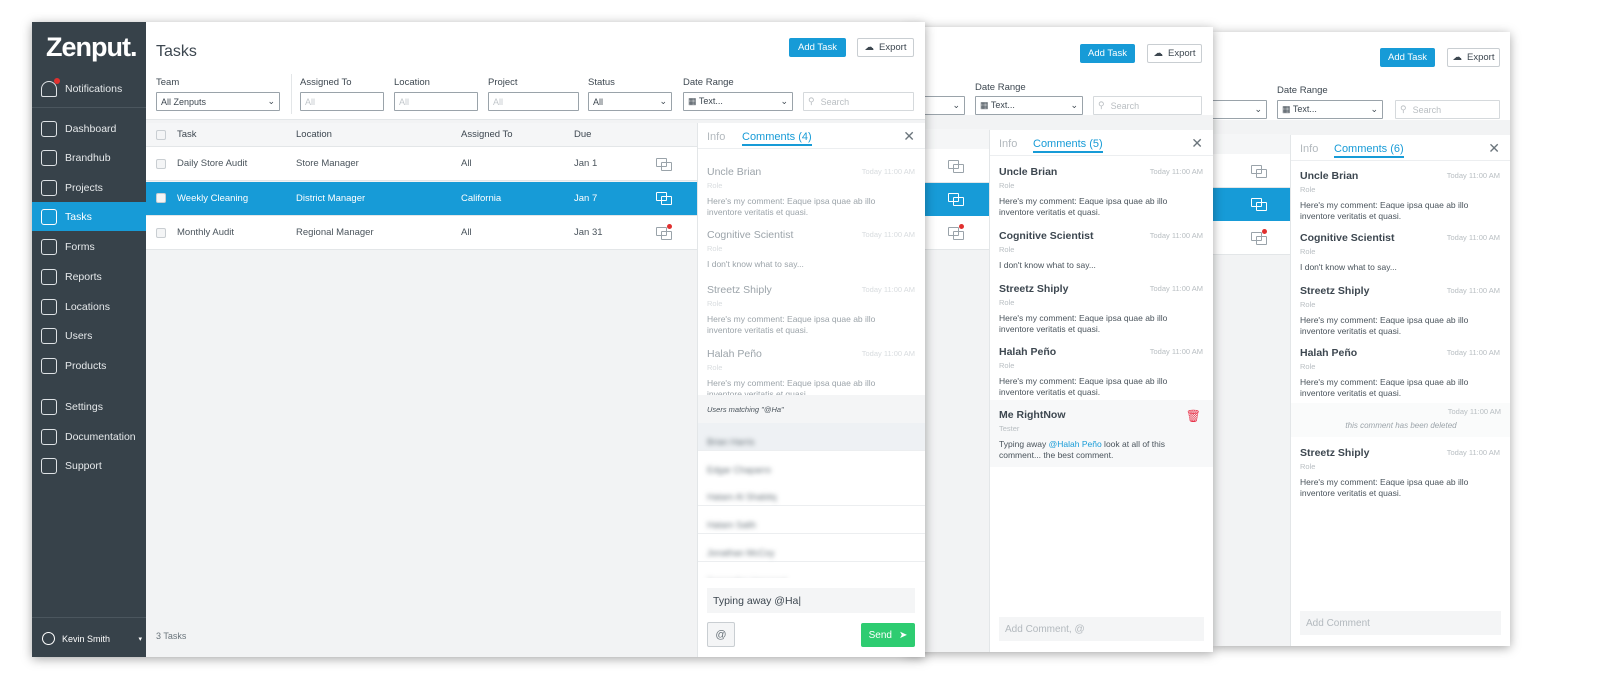 This screenshot has width=1616, height=700. Describe the element at coordinates (721, 634) in the screenshot. I see `mention-button: @` at that location.